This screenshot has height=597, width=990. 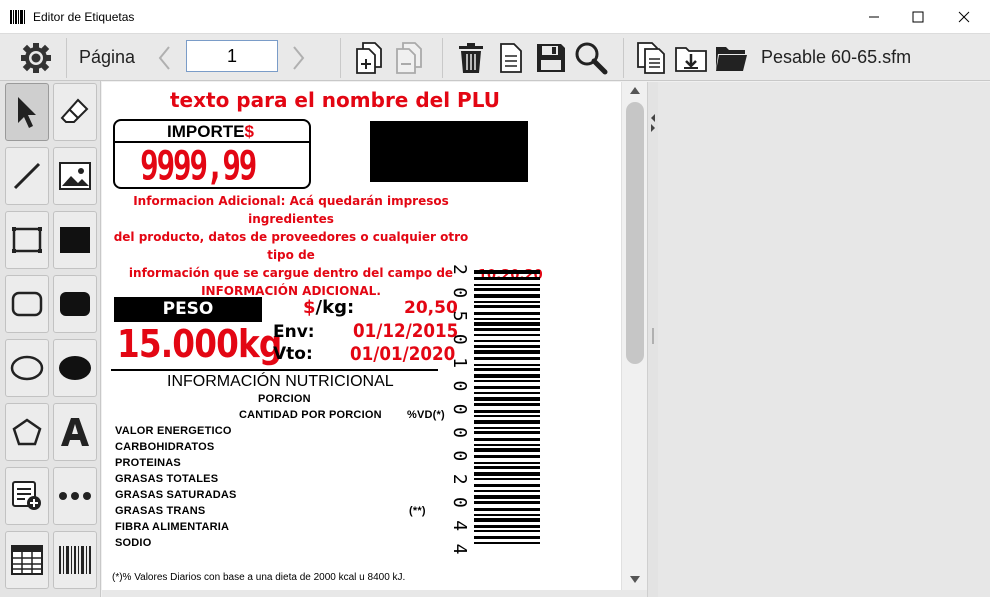 What do you see at coordinates (874, 17) in the screenshot?
I see `minimize-button` at bounding box center [874, 17].